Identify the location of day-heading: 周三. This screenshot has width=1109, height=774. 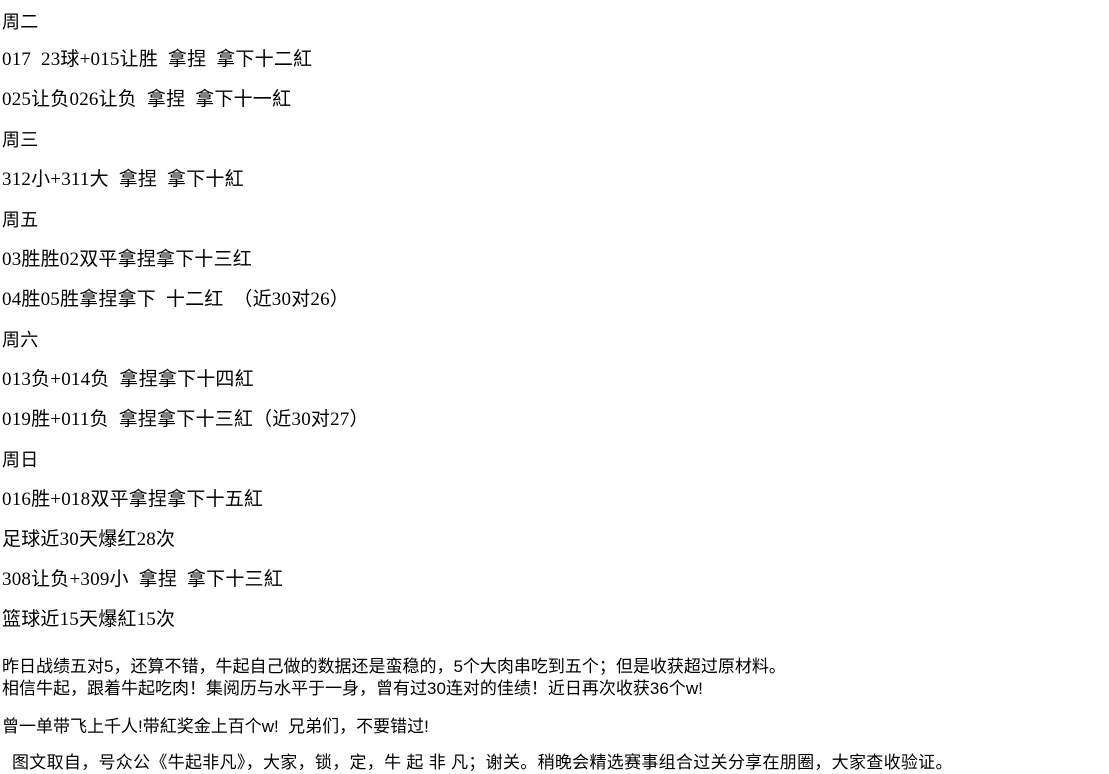
(20, 140).